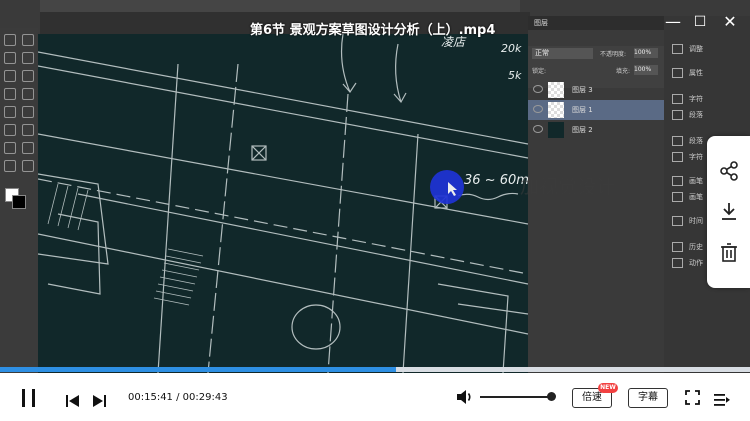 The width and height of the screenshot is (750, 421). I want to click on fullscreen-icon, so click(692, 397).